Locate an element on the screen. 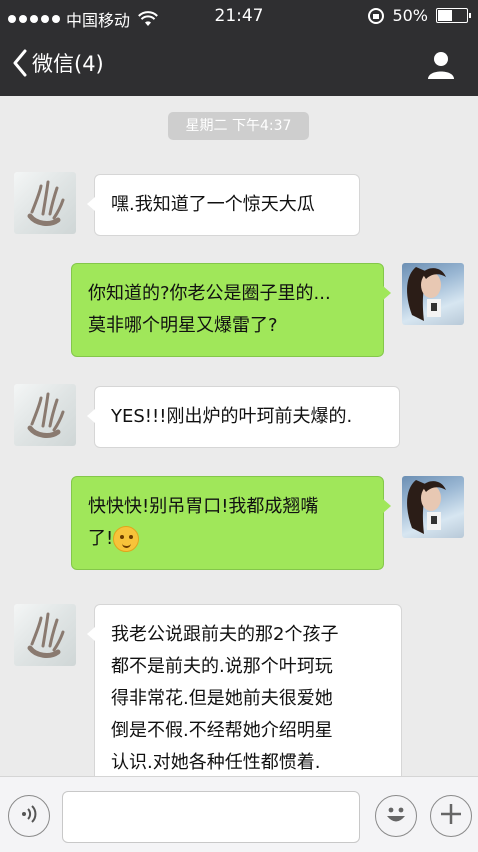  battery-level is located at coordinates (445, 15).